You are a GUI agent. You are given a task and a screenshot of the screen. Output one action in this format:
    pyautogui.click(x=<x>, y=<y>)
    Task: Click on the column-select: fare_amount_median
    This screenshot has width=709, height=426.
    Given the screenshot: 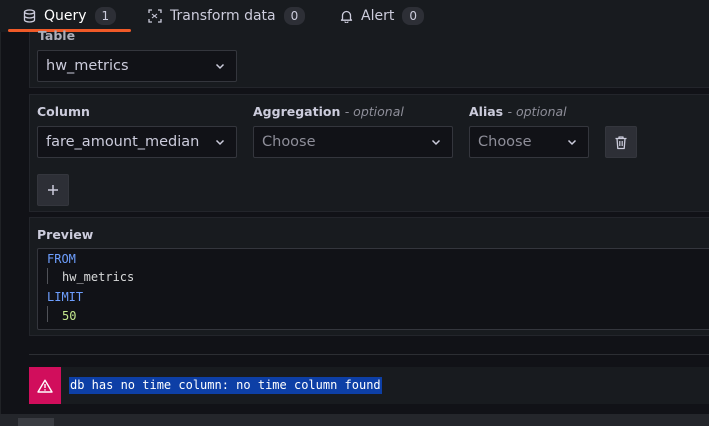 What is the action you would take?
    pyautogui.click(x=137, y=142)
    